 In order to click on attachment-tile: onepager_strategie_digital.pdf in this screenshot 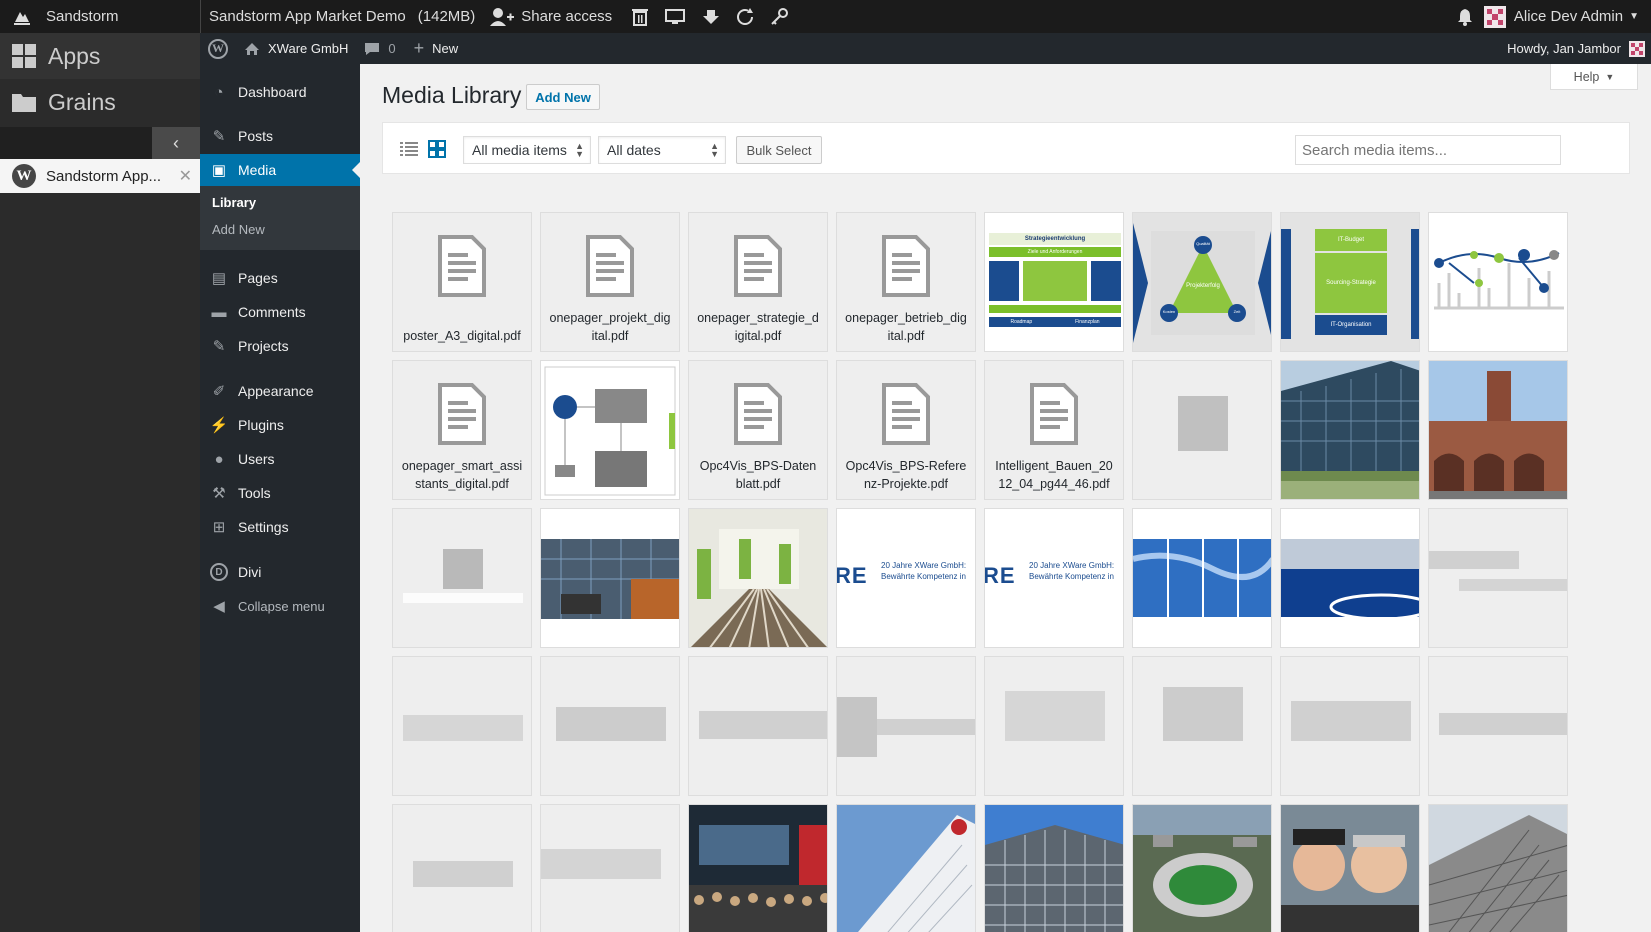, I will do `click(758, 282)`.